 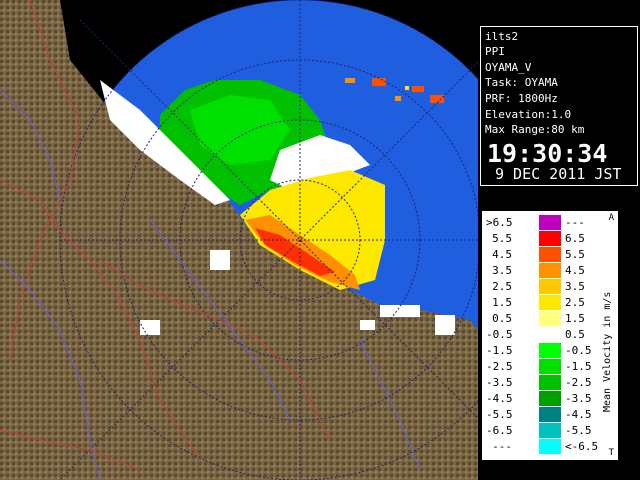 I want to click on legend-row-upper: 0.5, so click(x=575, y=334).